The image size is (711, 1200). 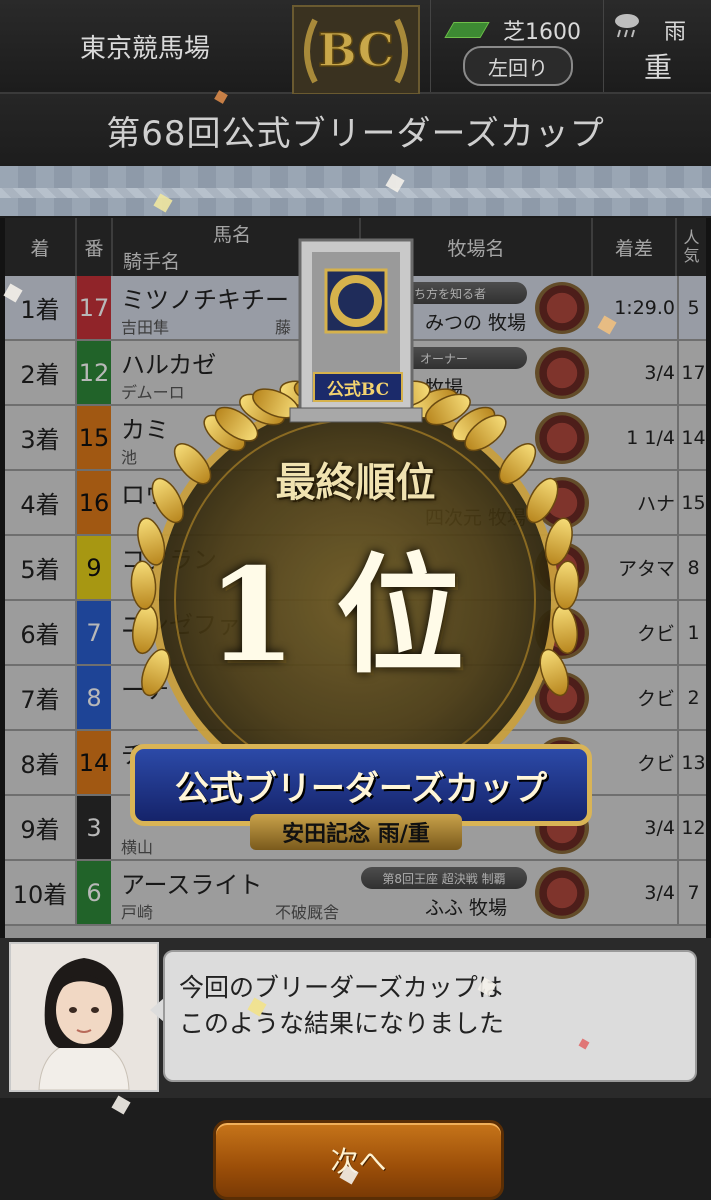 I want to click on rain-cloud-icon, so click(x=627, y=26).